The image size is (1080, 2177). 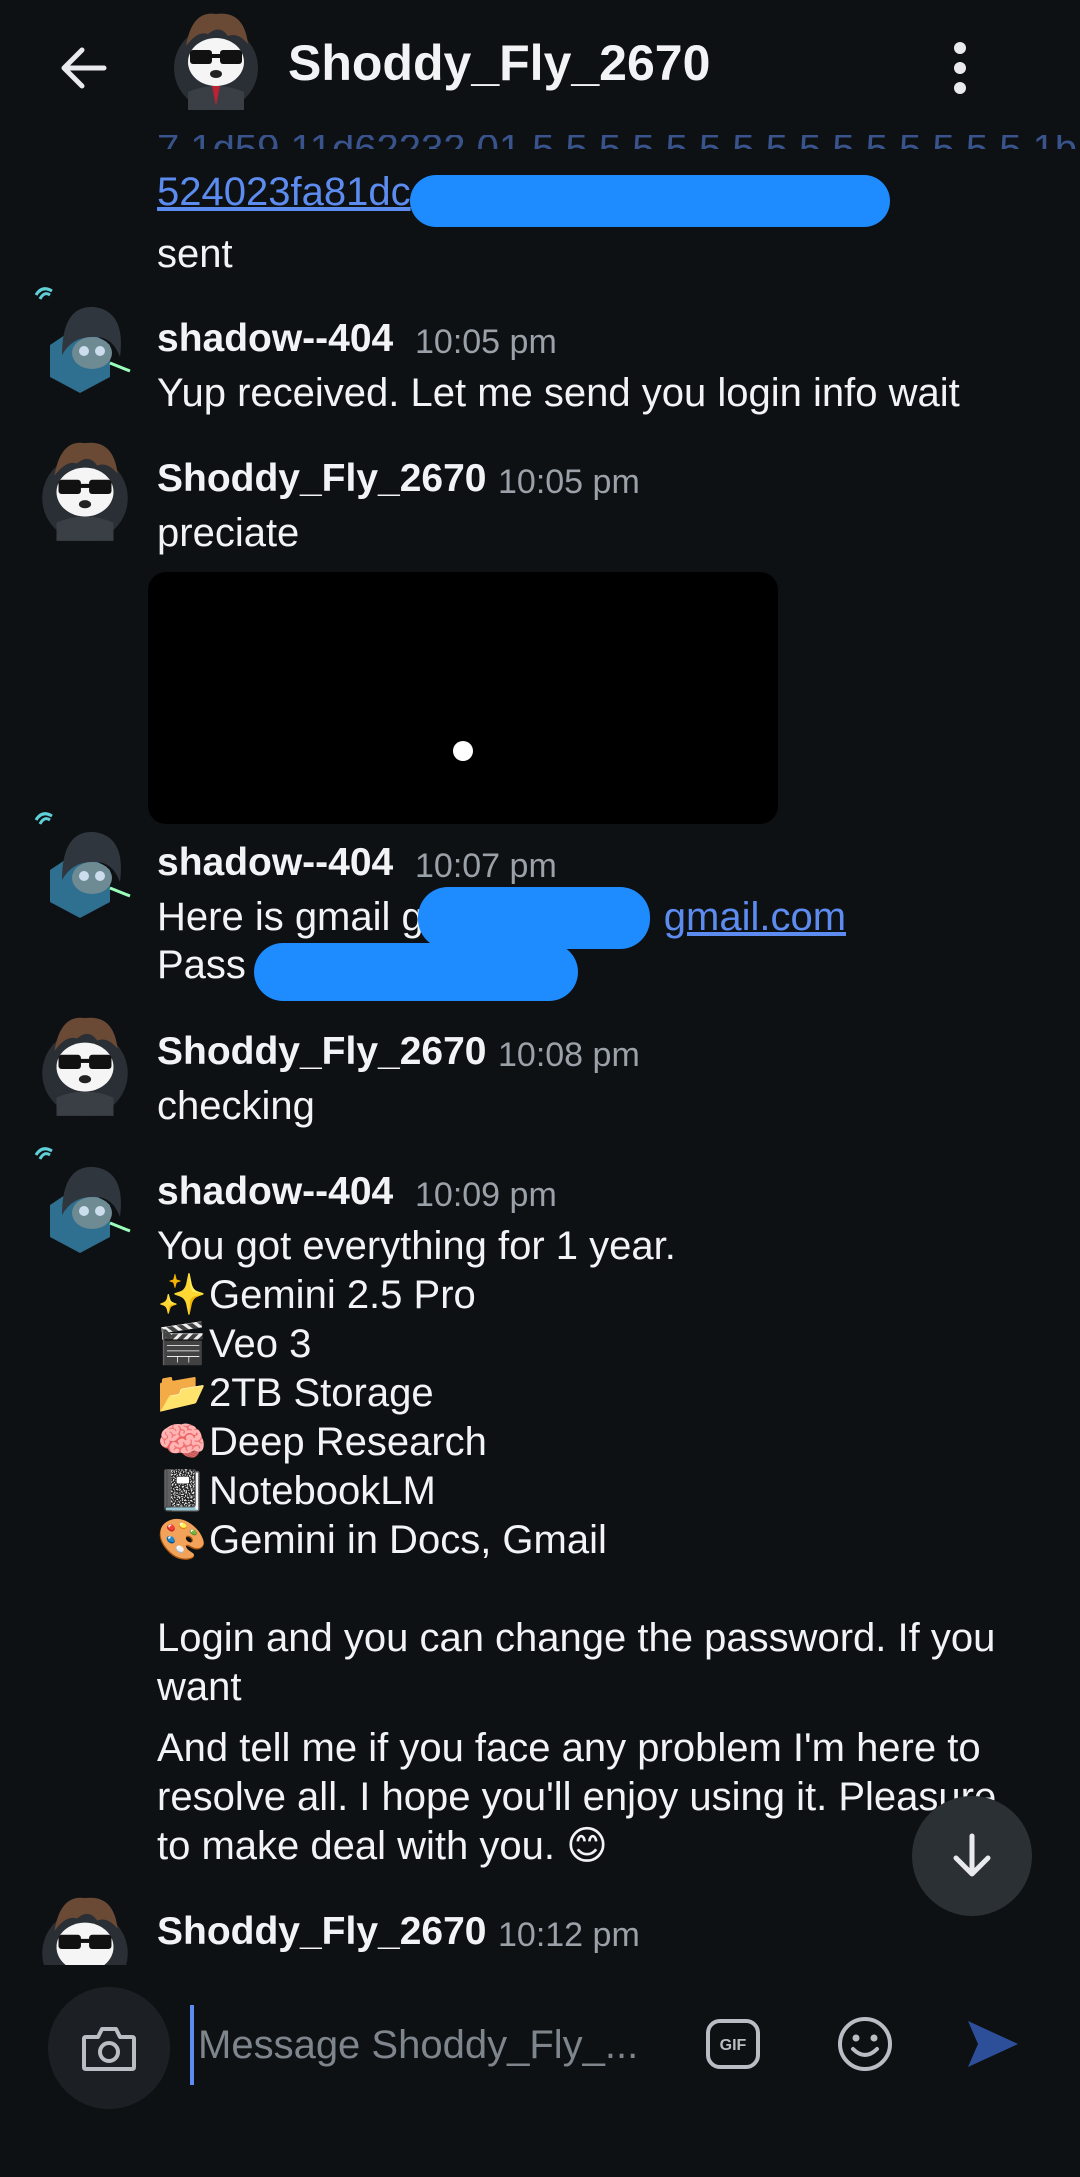 I want to click on message-timestamp: 10:09 pm, so click(x=486, y=1195).